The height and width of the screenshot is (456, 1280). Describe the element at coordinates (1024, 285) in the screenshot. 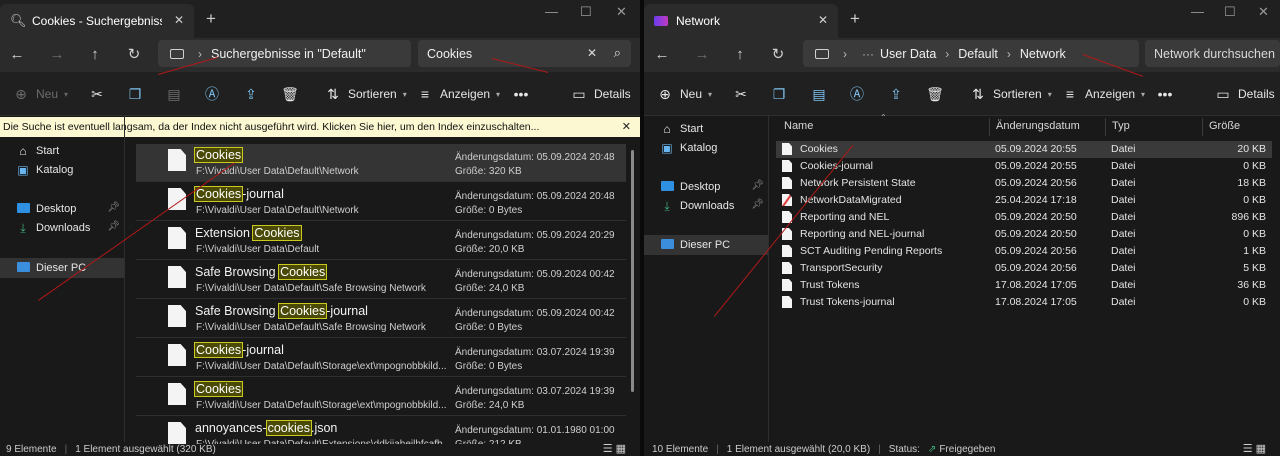

I see `table-row: Trust Tokens 17.08.2024 17:05 Datei 36 KB` at that location.